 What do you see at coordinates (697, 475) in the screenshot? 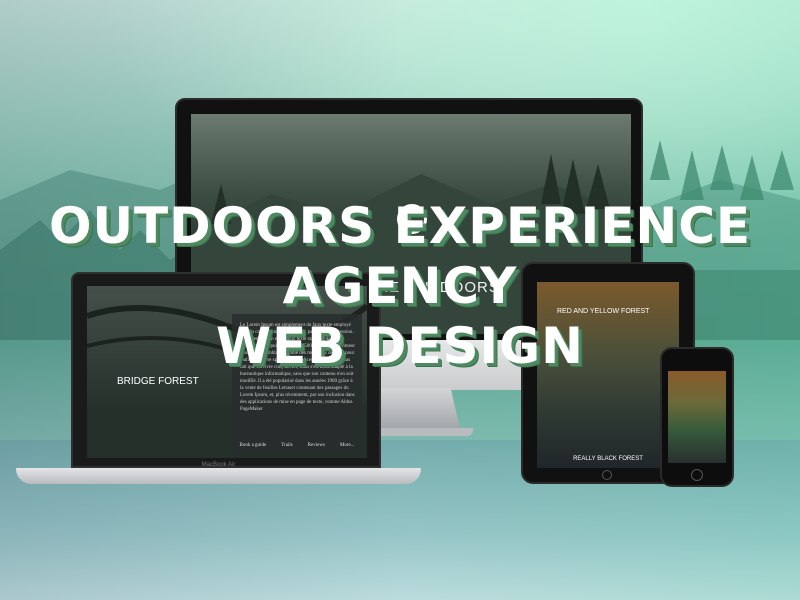
I see `iphone-home-button` at bounding box center [697, 475].